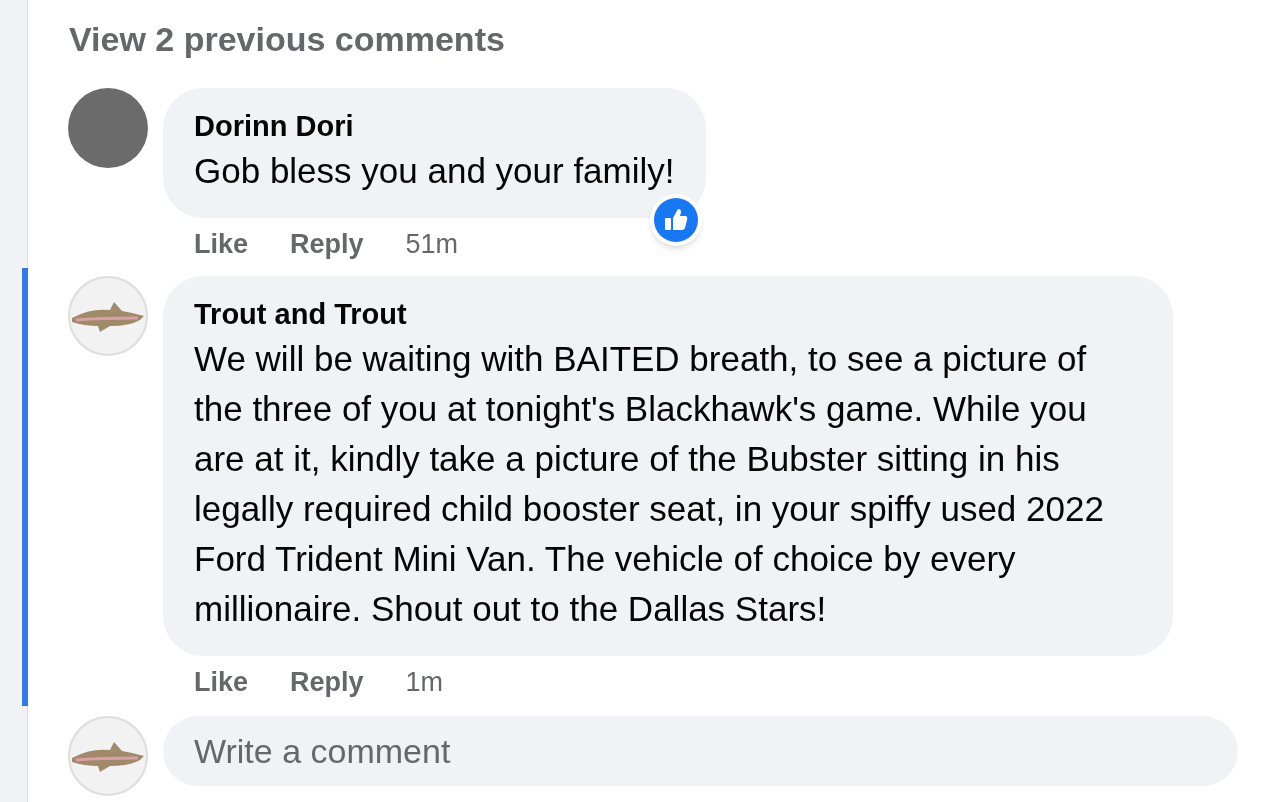 This screenshot has width=1278, height=802. Describe the element at coordinates (424, 682) in the screenshot. I see `comment-time: 1m` at that location.